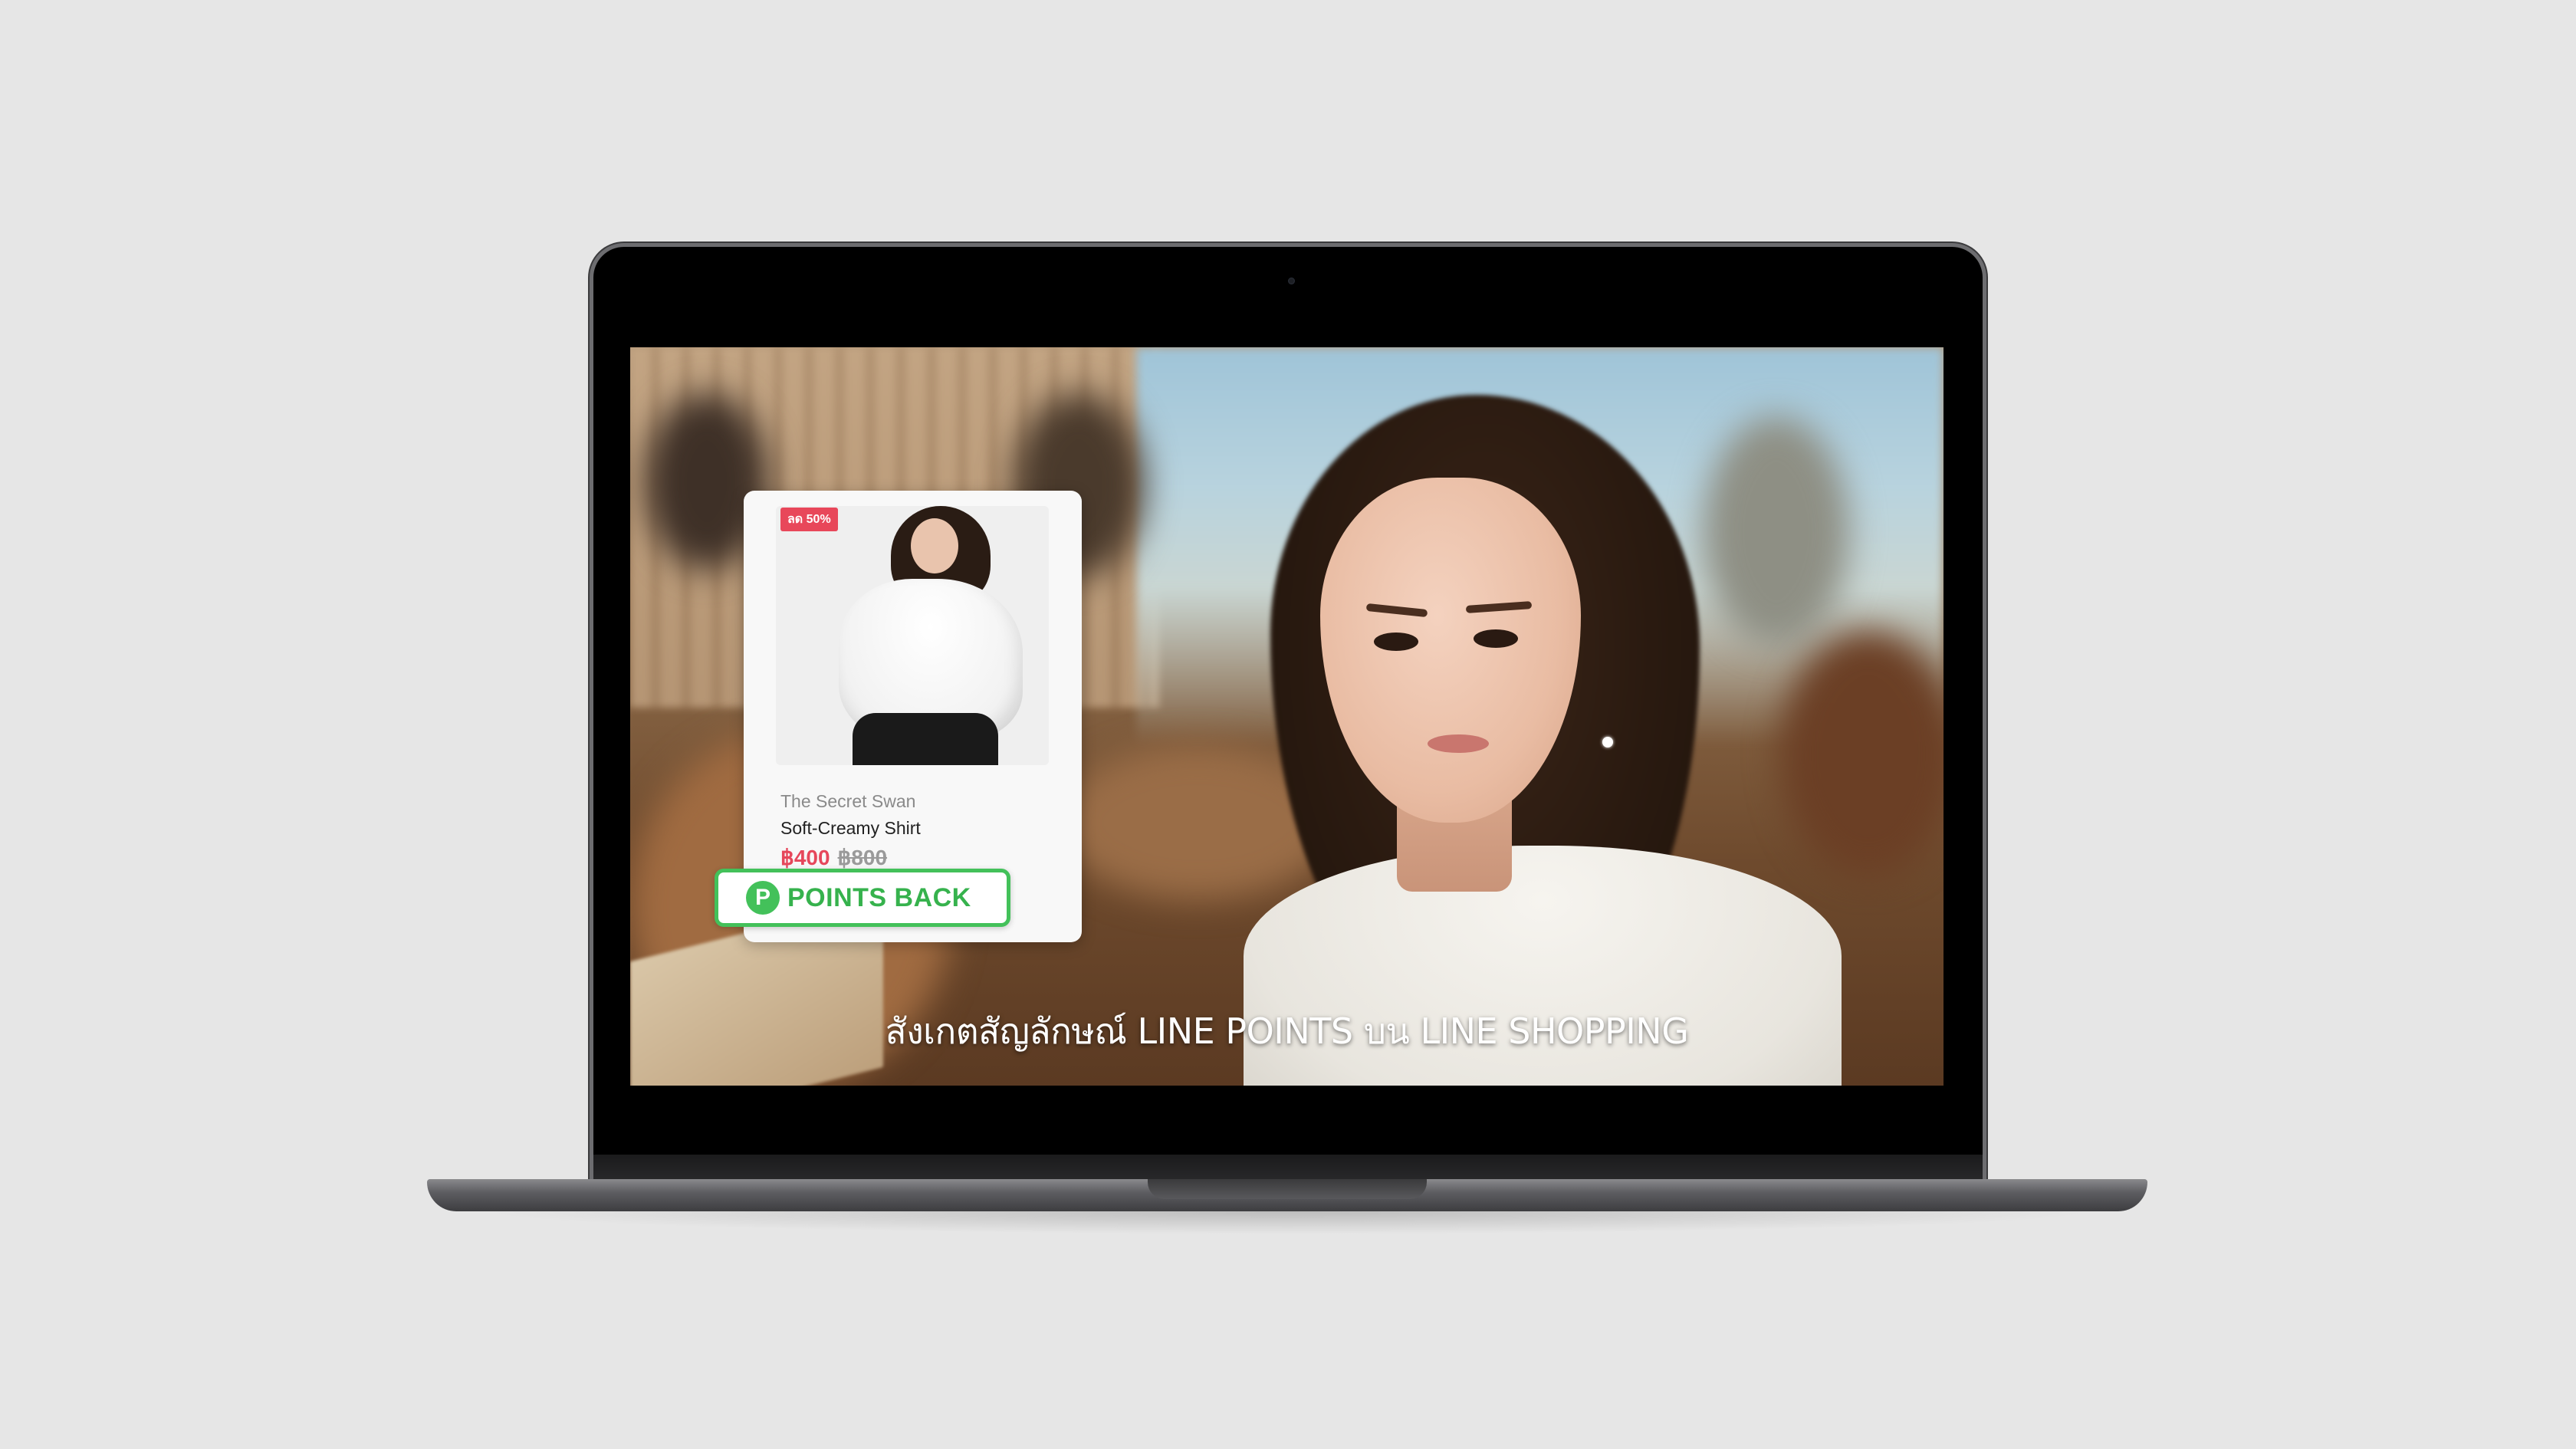 This screenshot has height=1449, width=2576. What do you see at coordinates (879, 897) in the screenshot?
I see `points-back-label: POINTS BACK` at bounding box center [879, 897].